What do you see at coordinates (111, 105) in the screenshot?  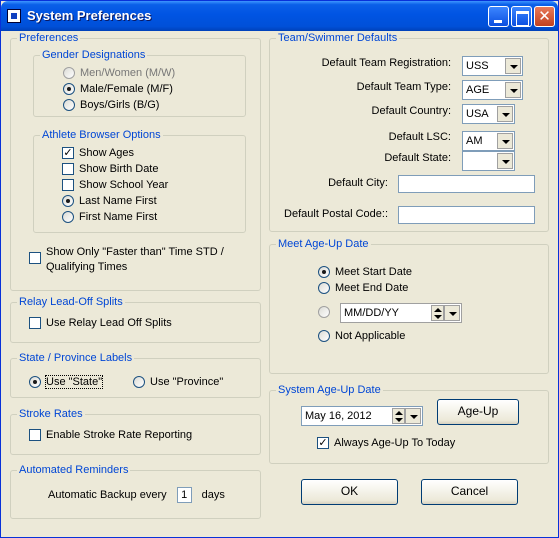 I see `gender-option-boys-girls: Boys/Girls (B/G)` at bounding box center [111, 105].